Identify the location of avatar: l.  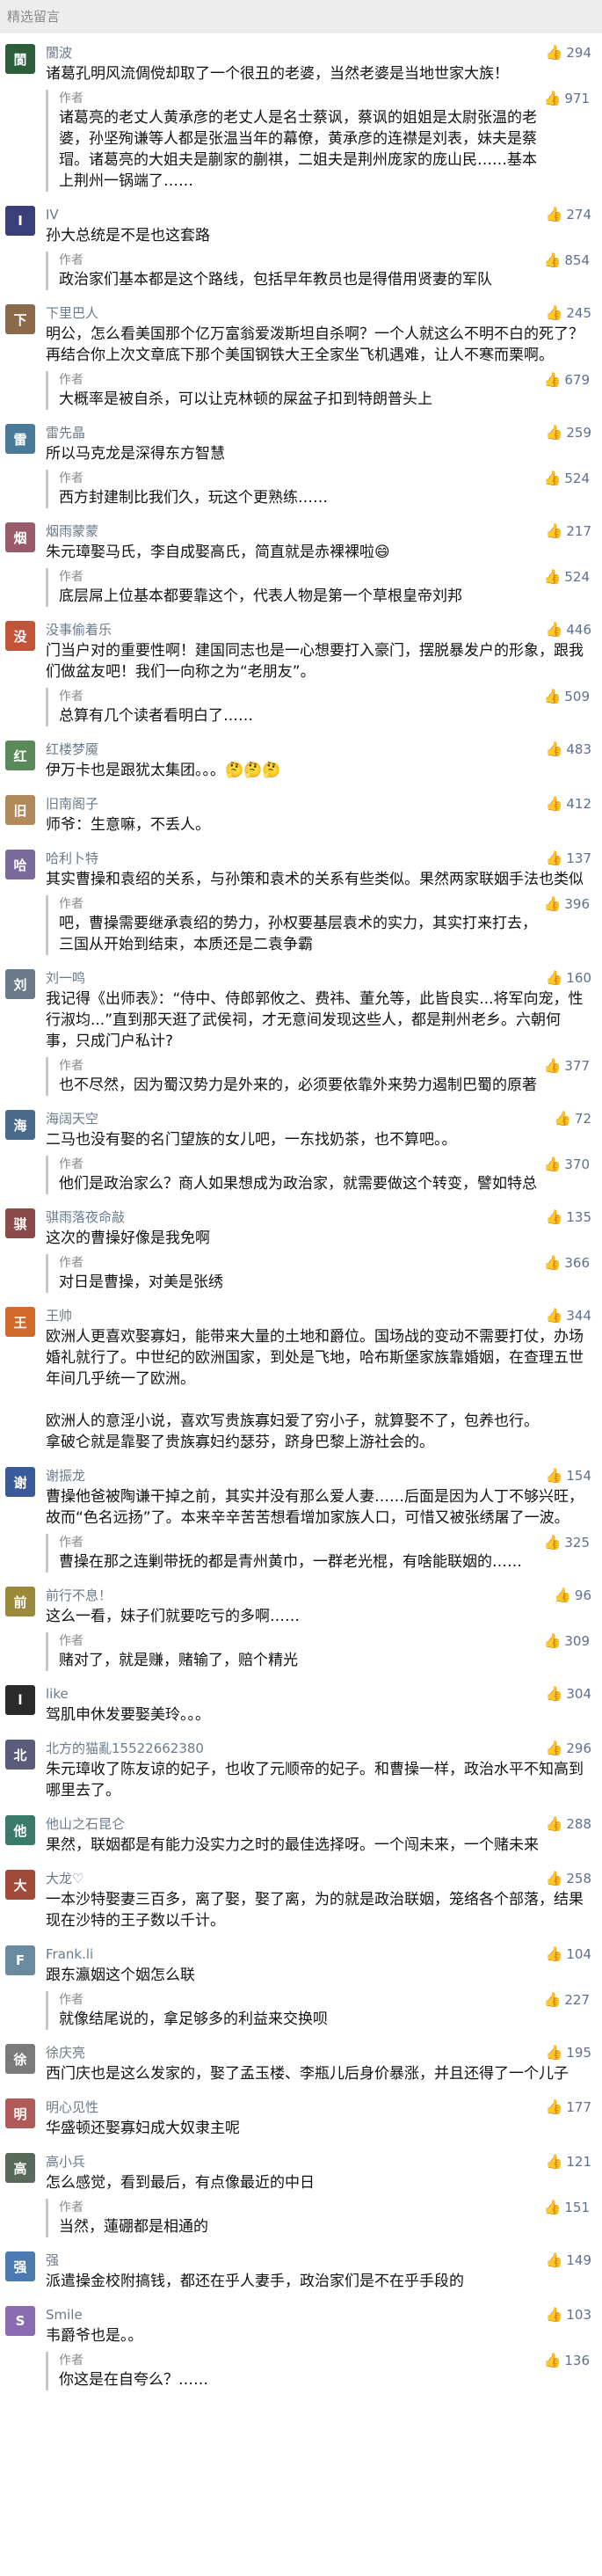
(20, 1700).